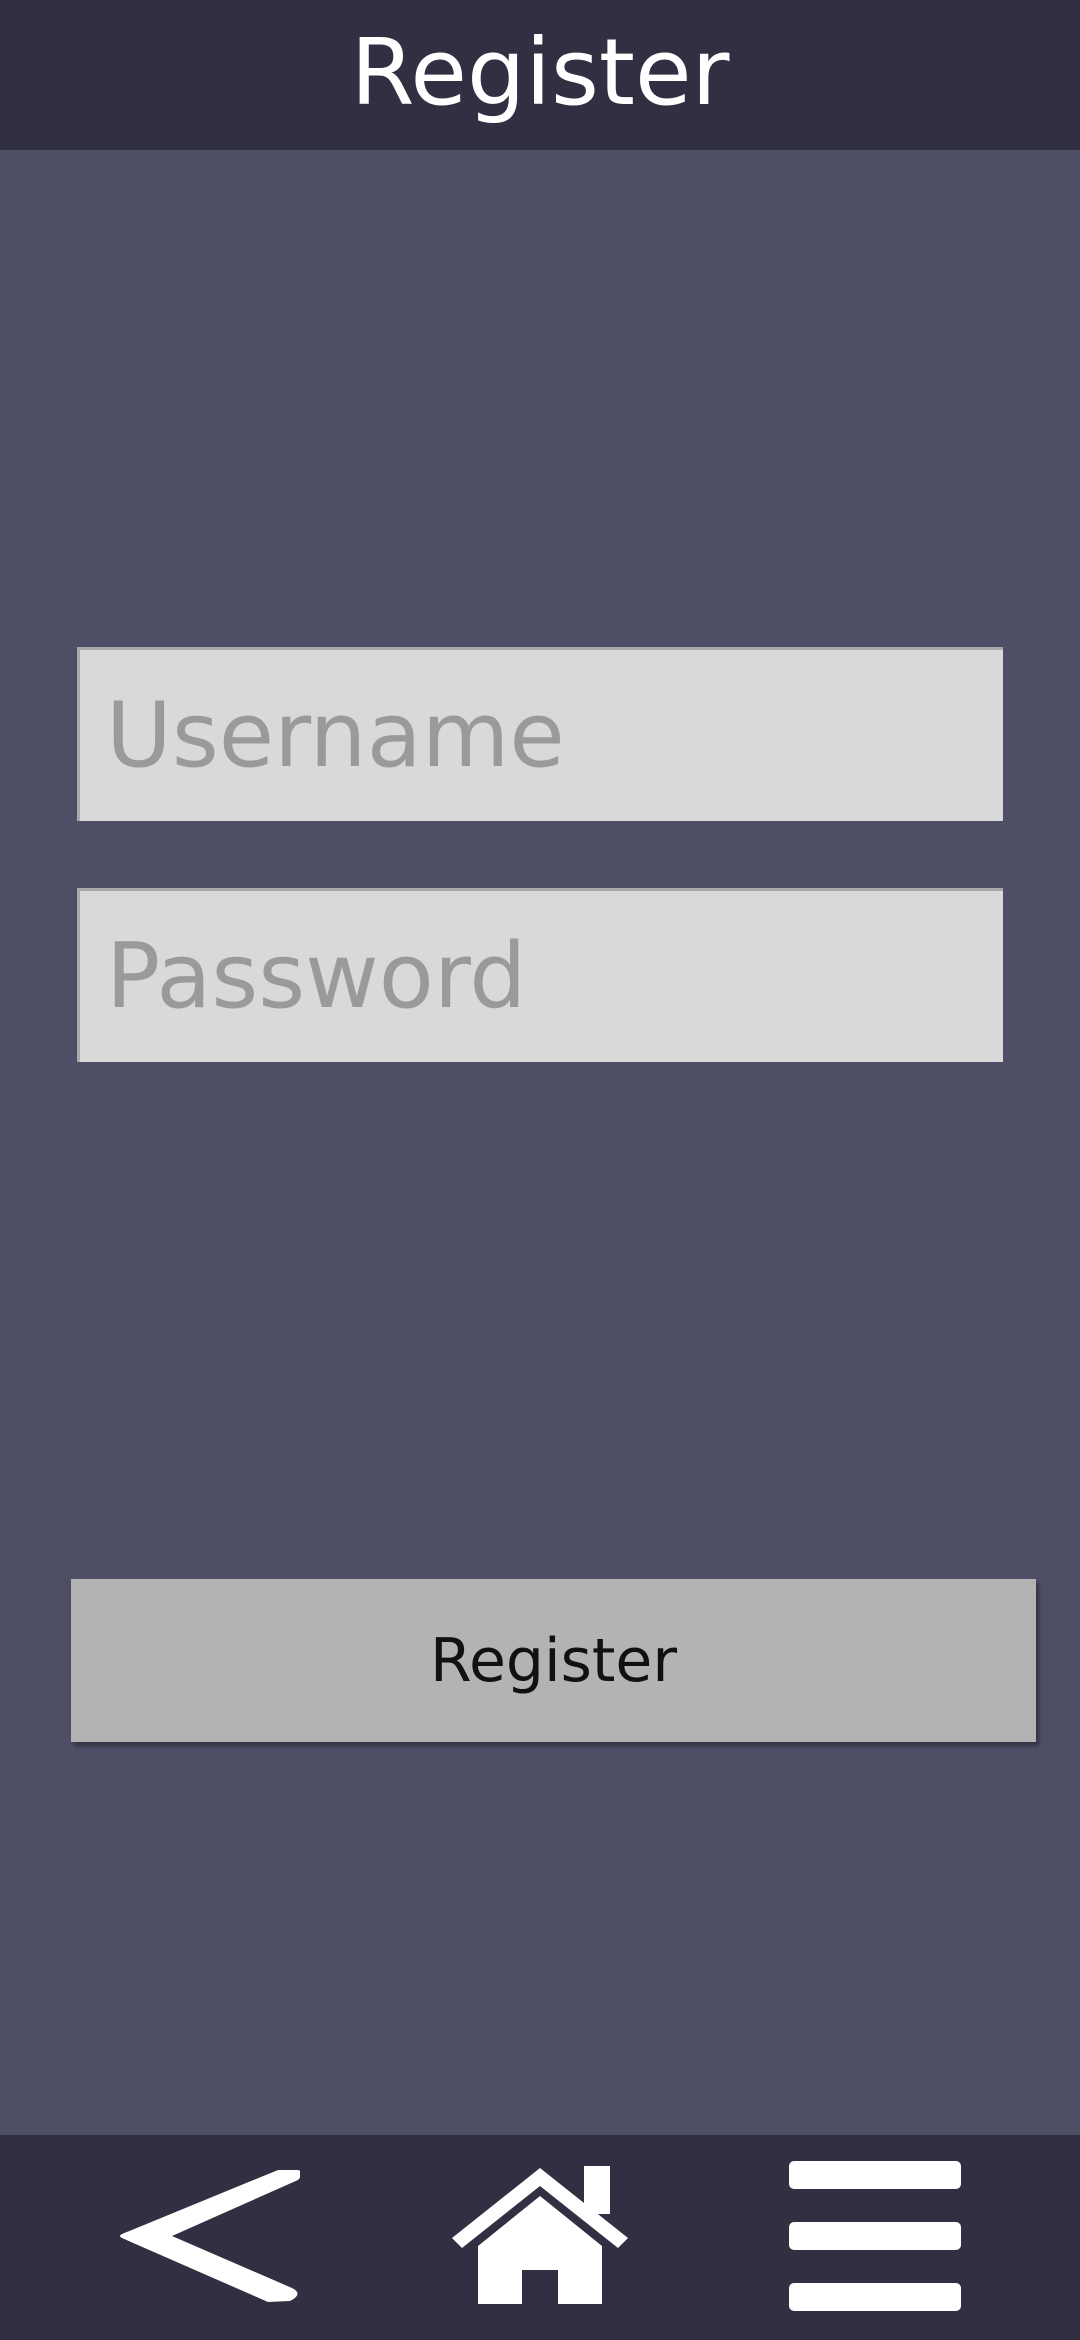 Image resolution: width=1080 pixels, height=2340 pixels. I want to click on password-input, so click(554, 976).